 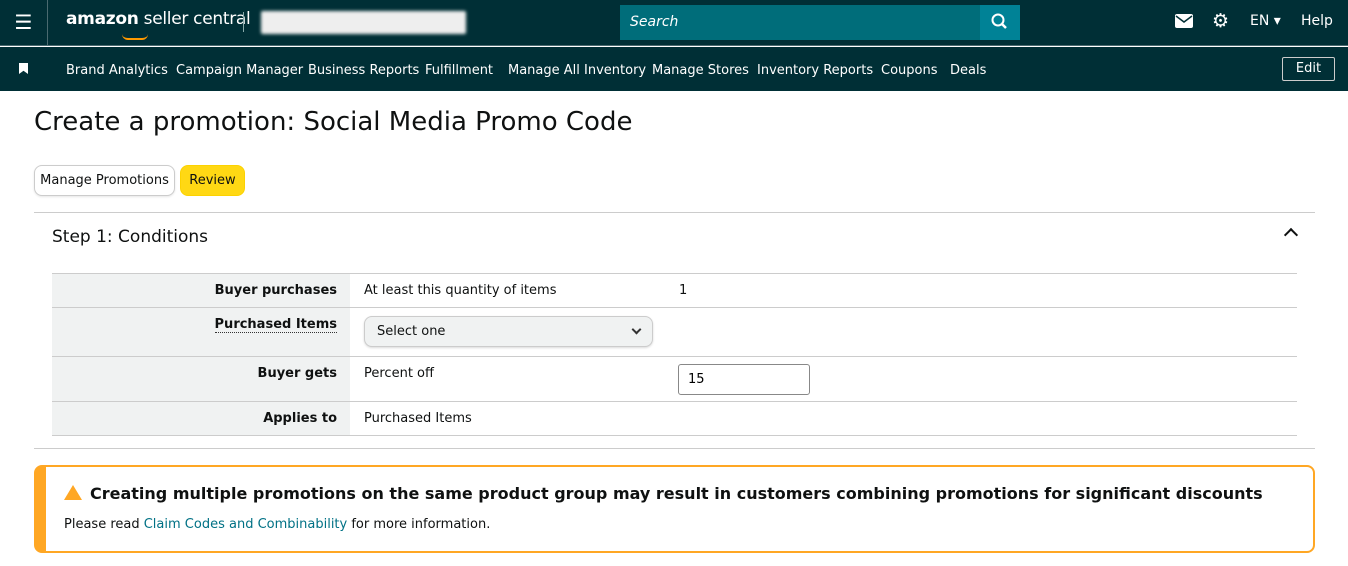 What do you see at coordinates (636, 329) in the screenshot?
I see `chevron-down-icon` at bounding box center [636, 329].